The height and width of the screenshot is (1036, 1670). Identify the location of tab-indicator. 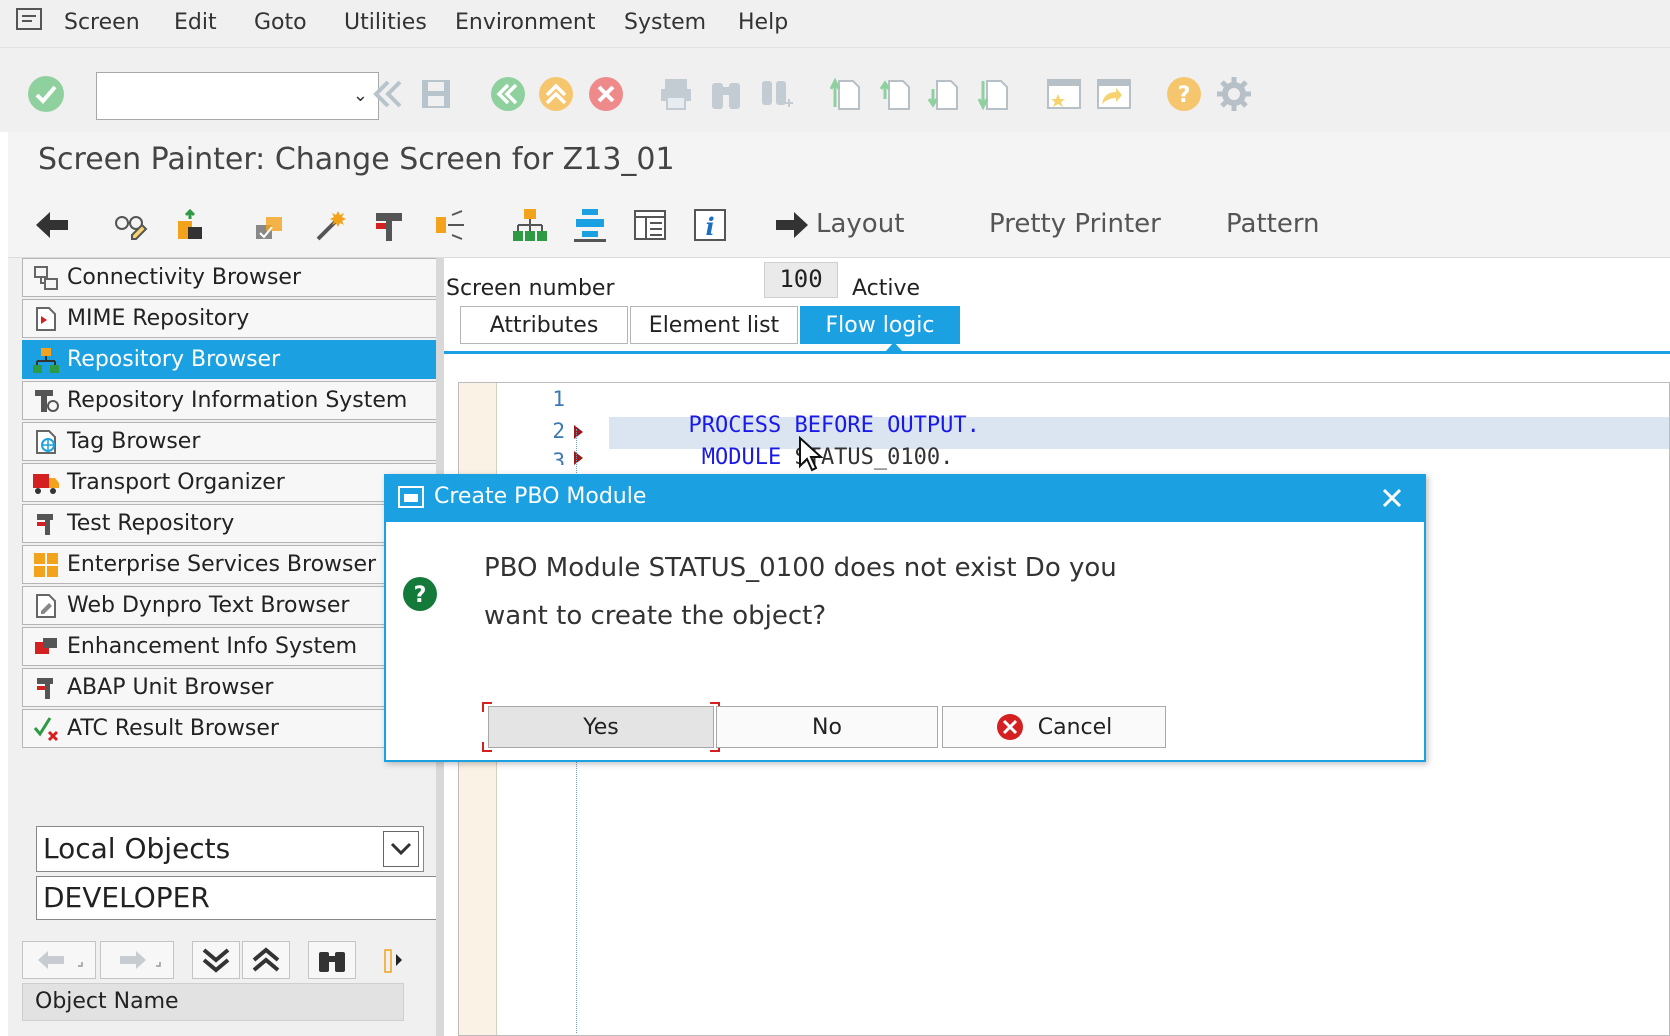
(894, 346).